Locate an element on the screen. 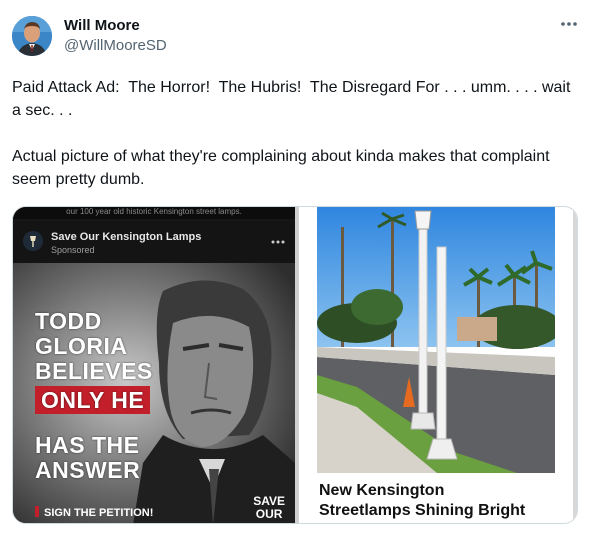 The height and width of the screenshot is (541, 600). more-options-button is located at coordinates (569, 23).